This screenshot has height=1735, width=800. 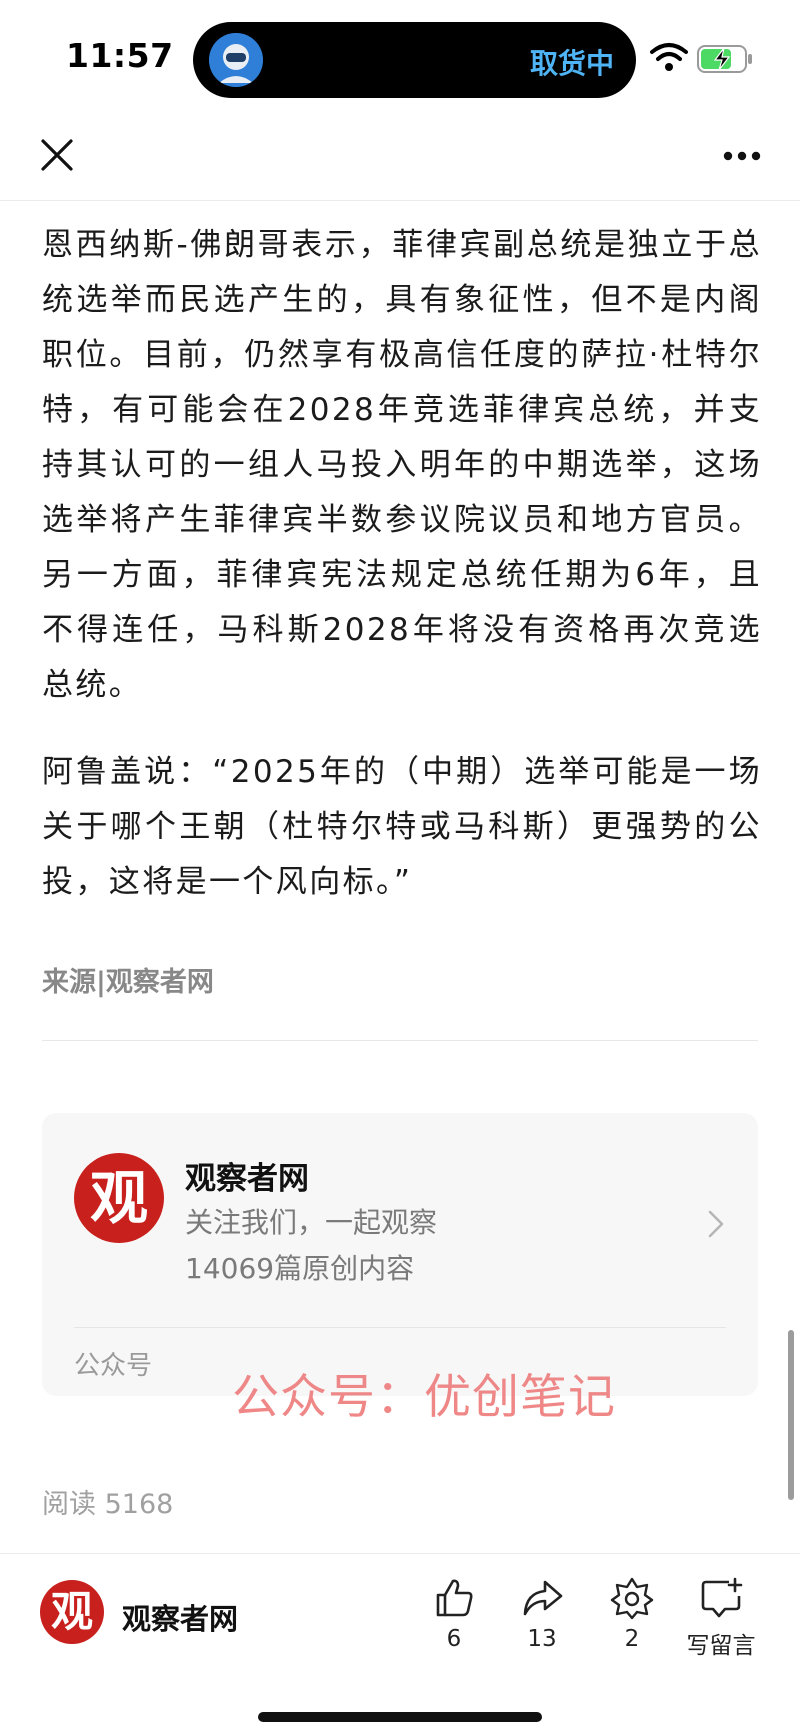 I want to click on wow-star-icon, so click(x=632, y=1598).